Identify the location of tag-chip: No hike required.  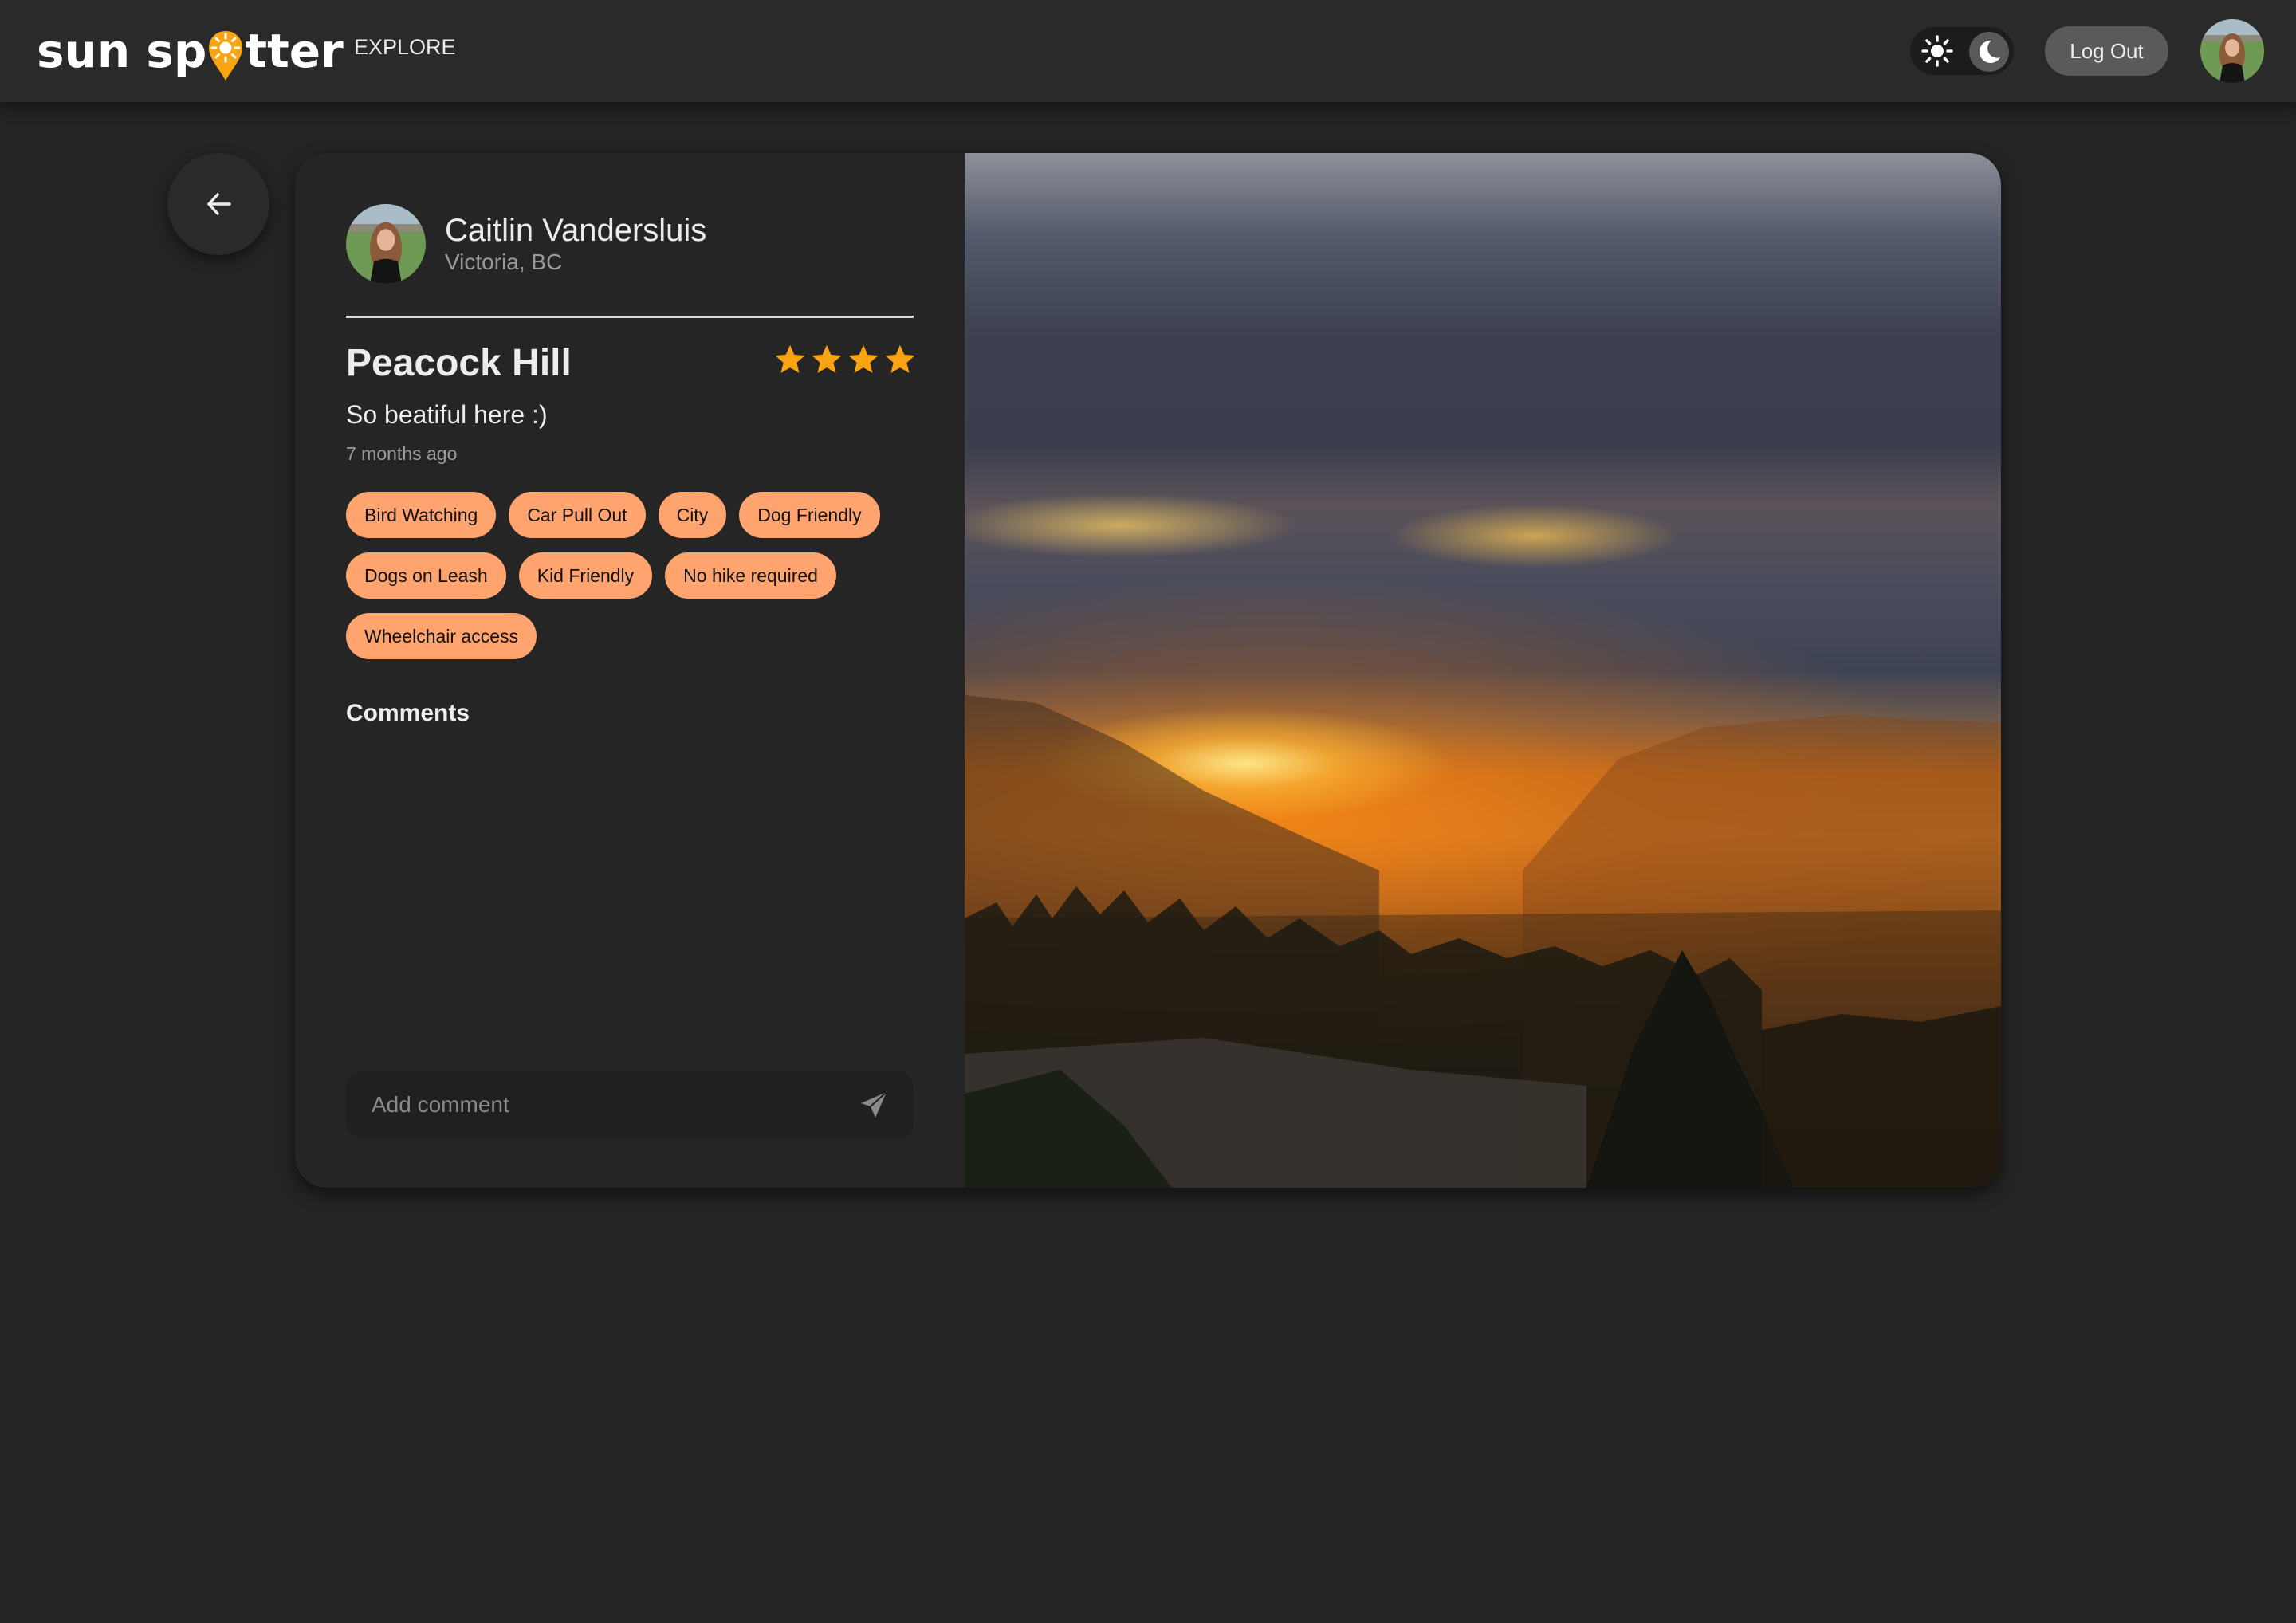
(750, 575).